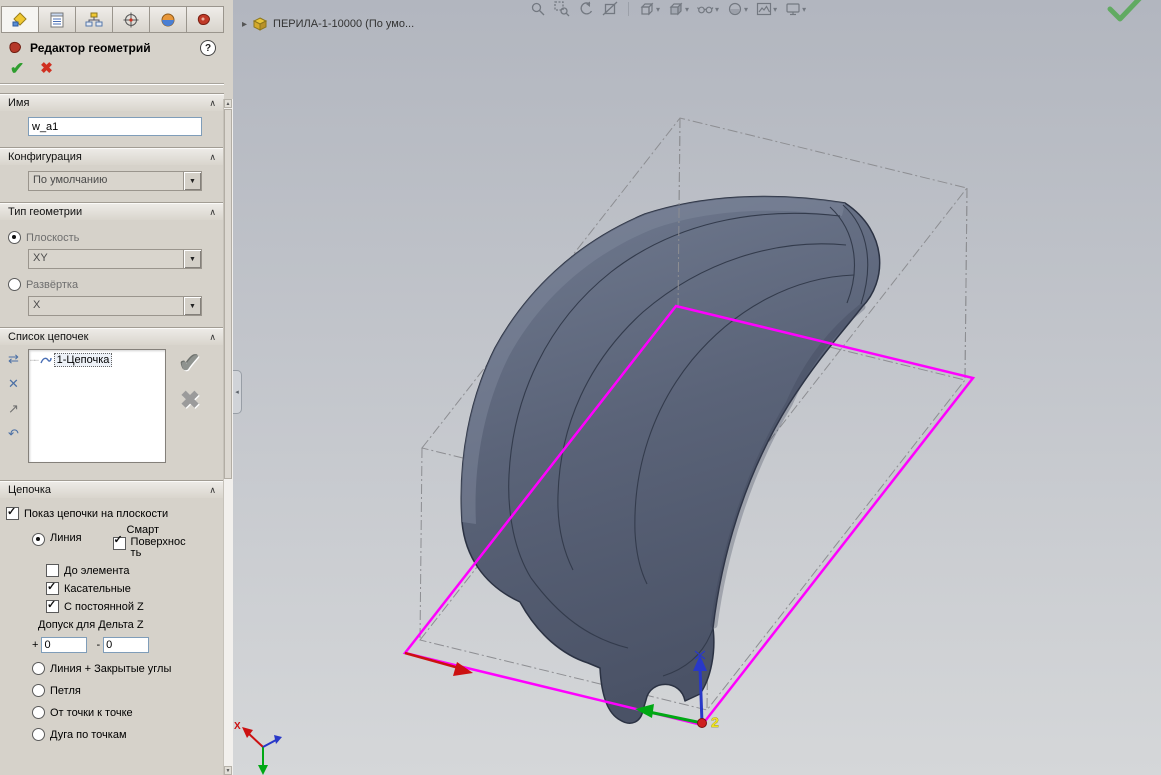 The image size is (1161, 775). What do you see at coordinates (13, 359) in the screenshot?
I see `swap-chain-icon: ⇄` at bounding box center [13, 359].